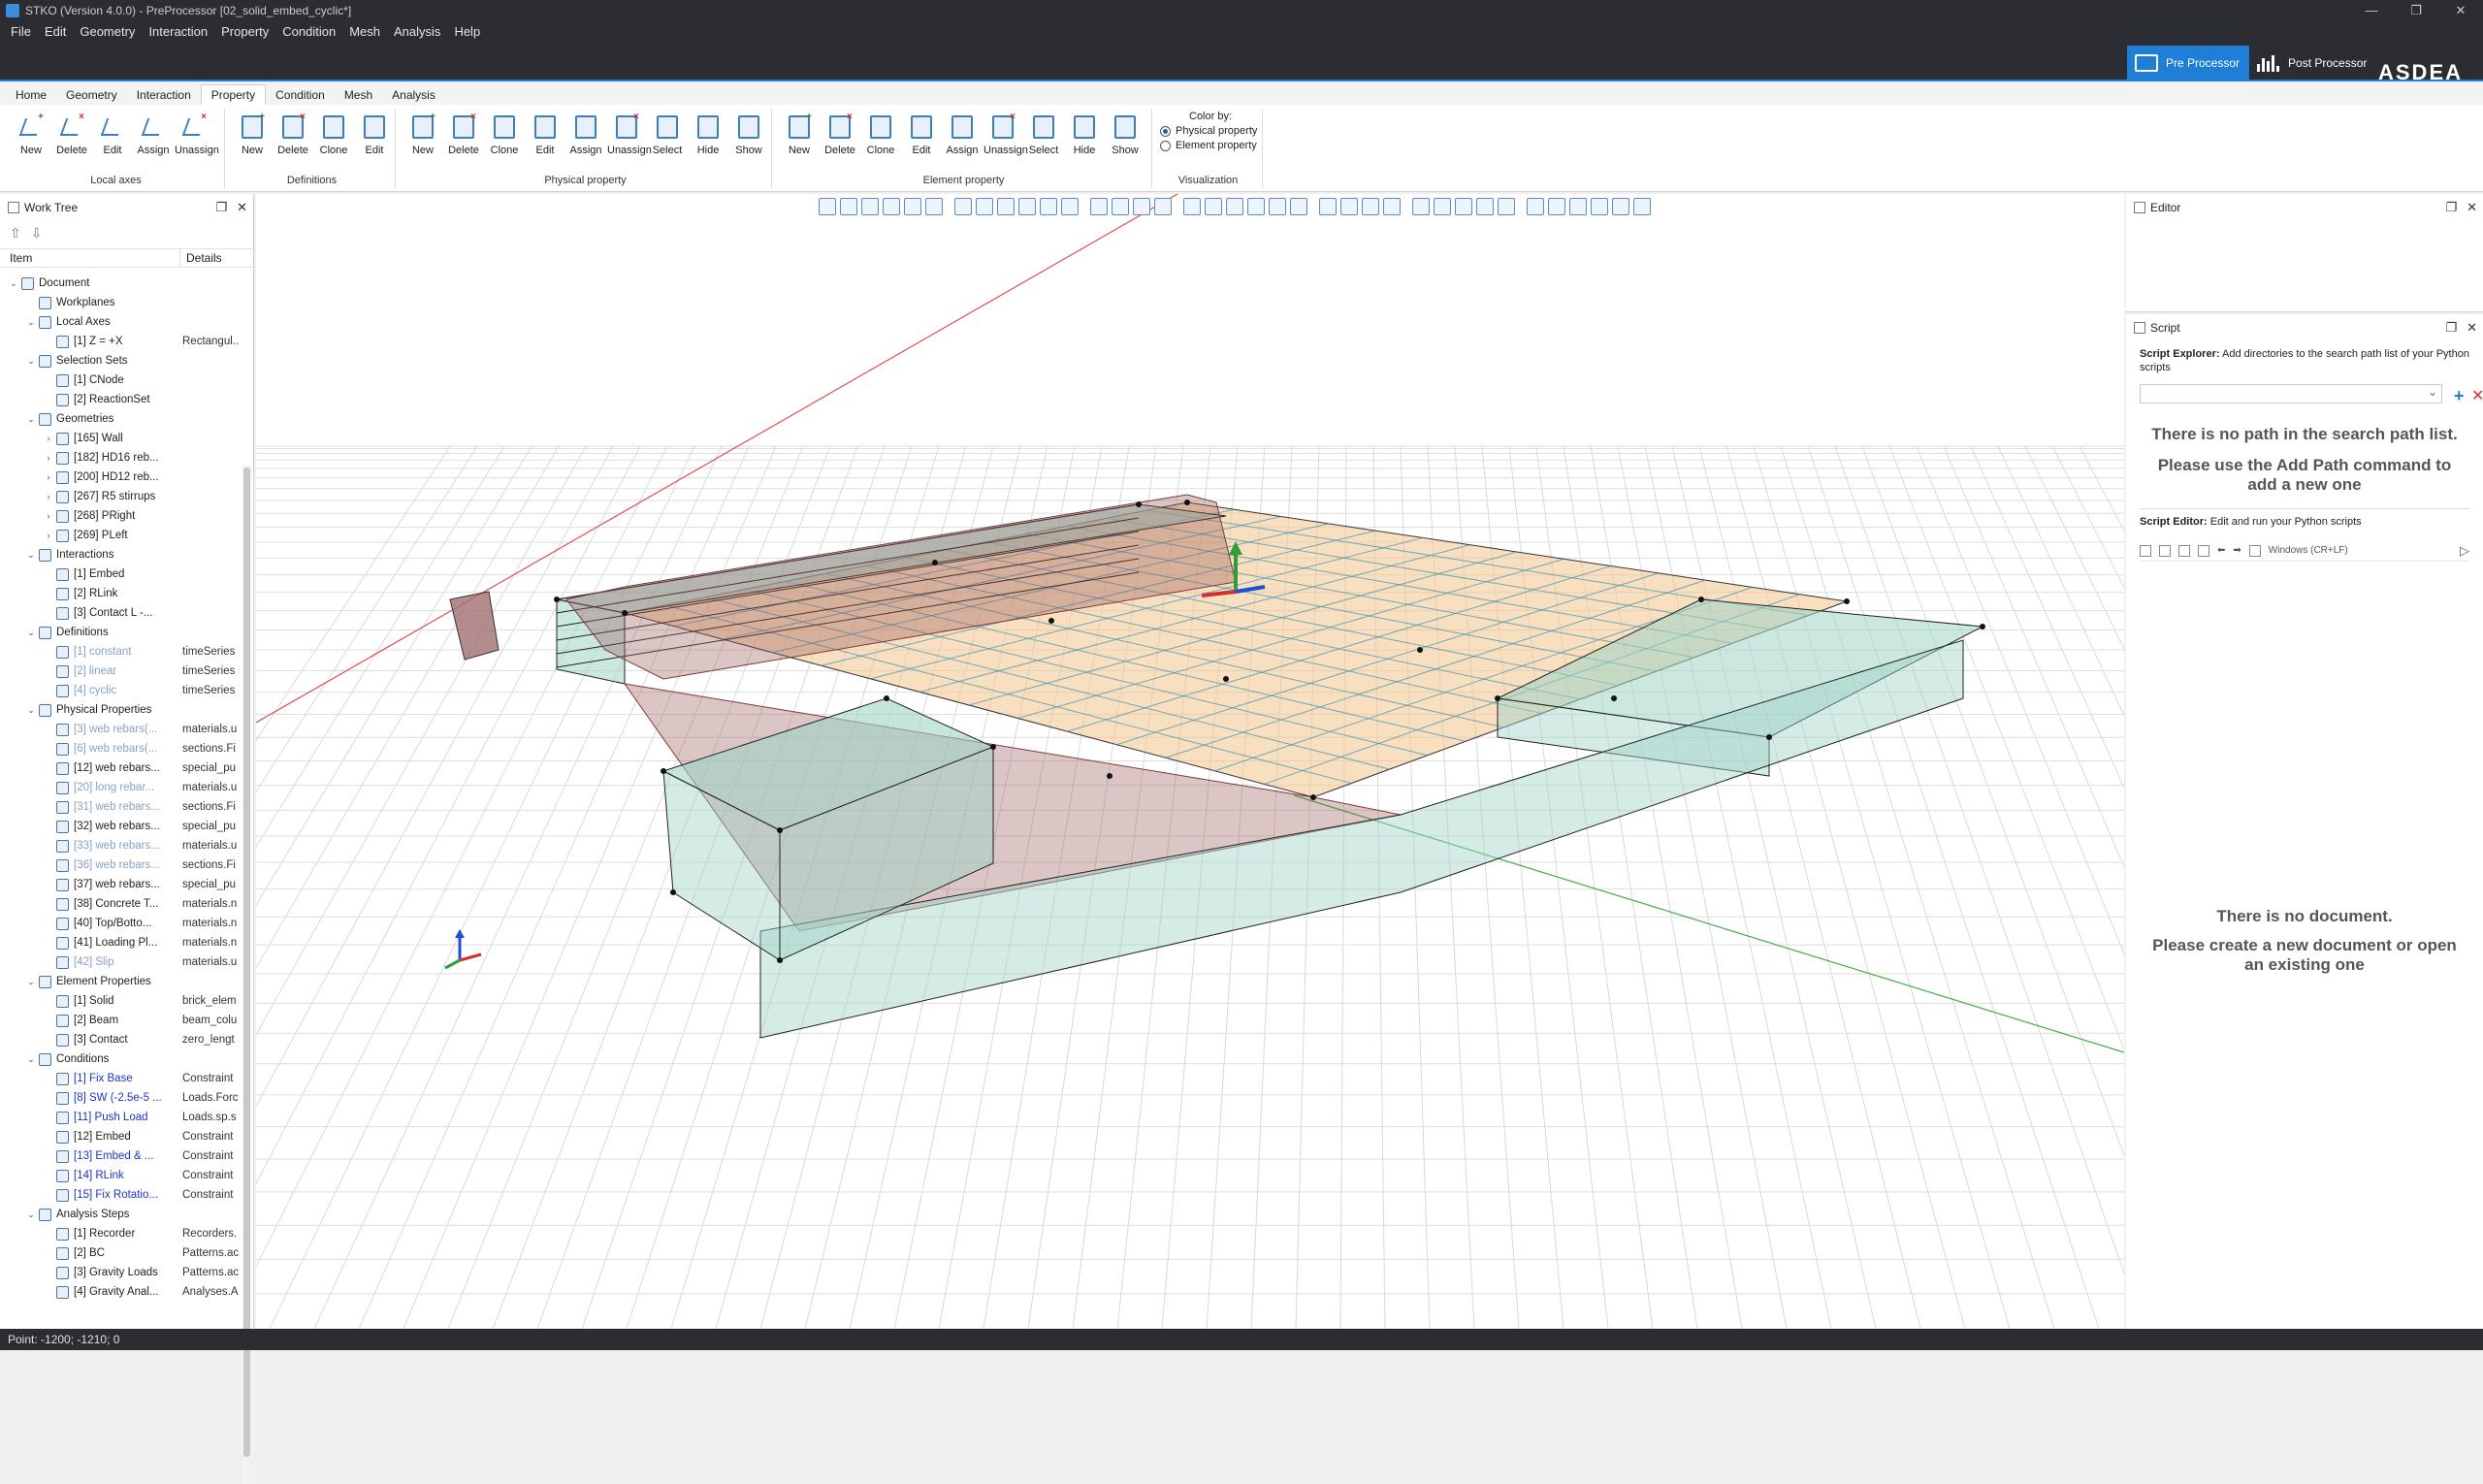 This screenshot has width=2483, height=1484. Describe the element at coordinates (121, 807) in the screenshot. I see `tree-row: [31] web rebars... sections.Fi` at that location.